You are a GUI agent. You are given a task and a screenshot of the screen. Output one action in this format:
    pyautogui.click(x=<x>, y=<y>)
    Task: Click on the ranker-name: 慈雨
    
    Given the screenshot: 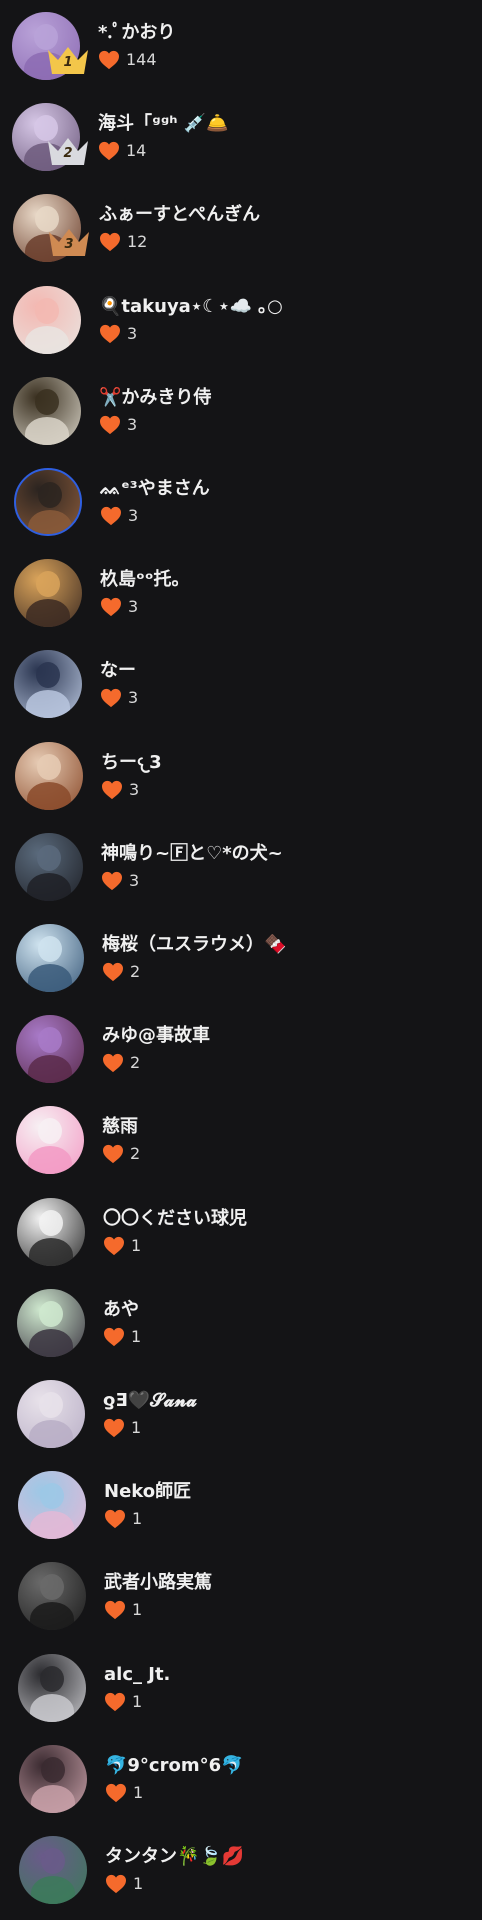 What is the action you would take?
    pyautogui.click(x=121, y=1127)
    